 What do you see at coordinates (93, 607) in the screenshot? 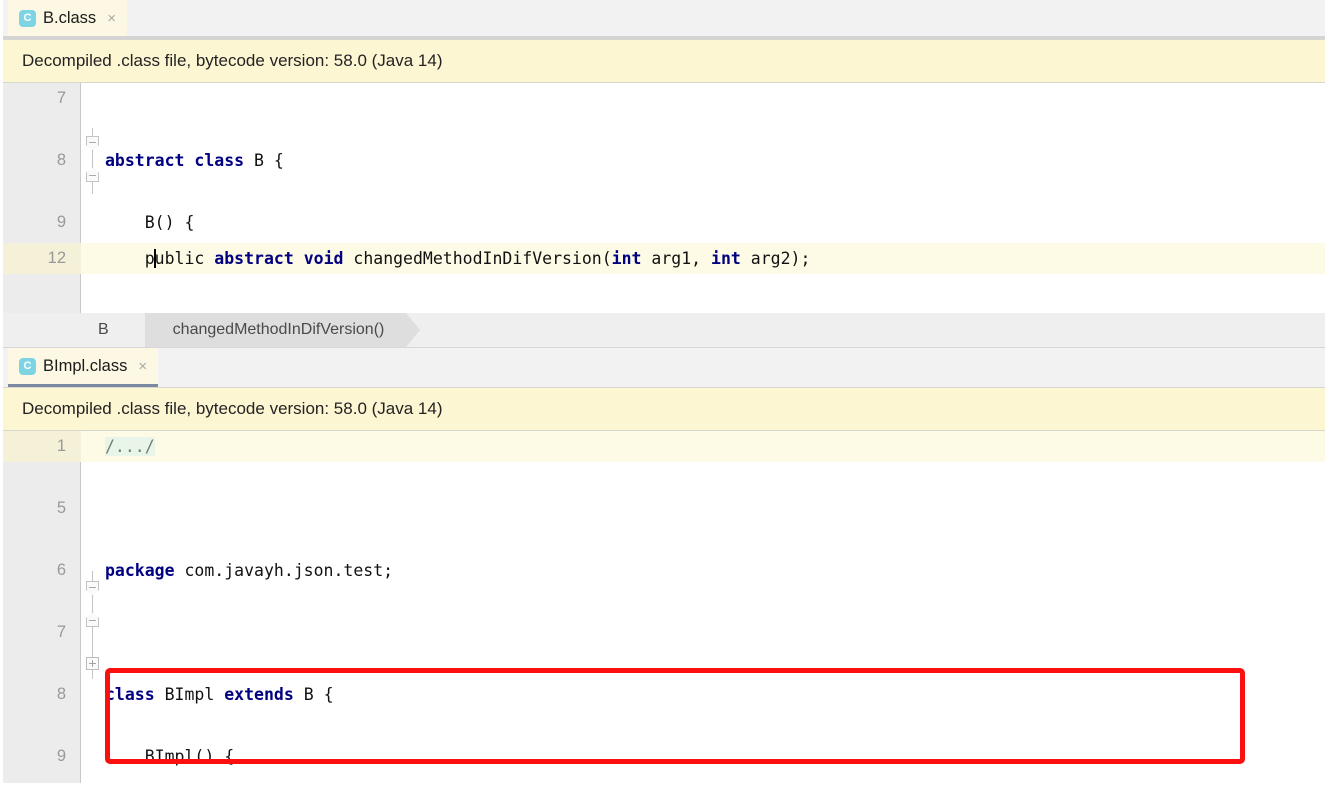
I see `editor-2-fold-strip: + +` at bounding box center [93, 607].